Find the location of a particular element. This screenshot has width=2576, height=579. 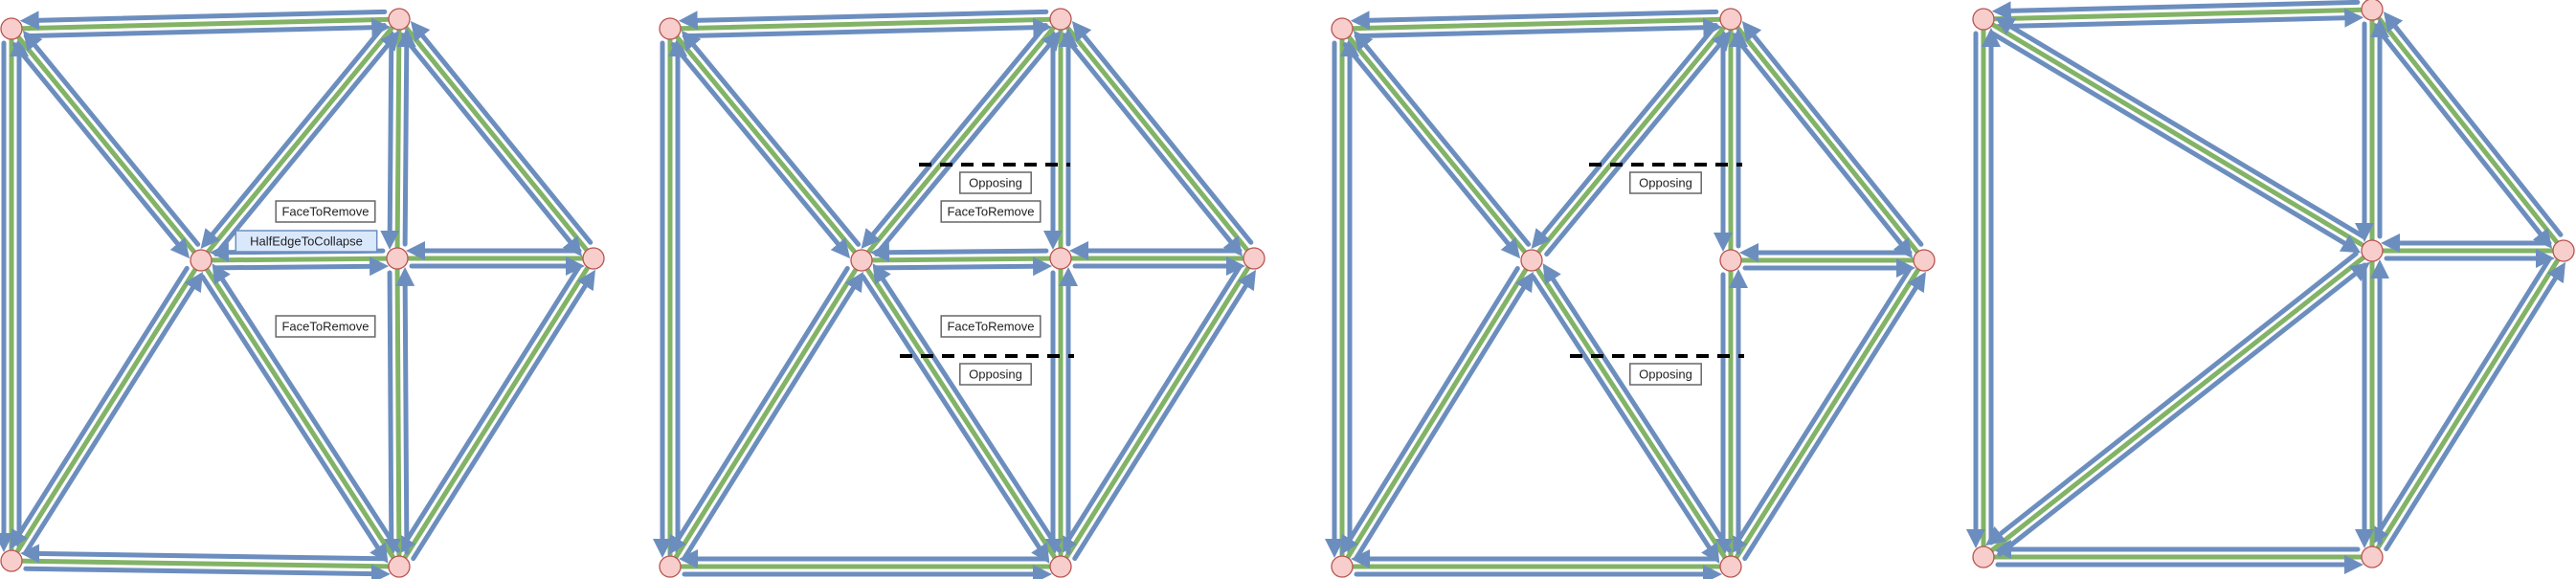

p1-top-left-diagonal-edge is located at coordinates (107, 144).